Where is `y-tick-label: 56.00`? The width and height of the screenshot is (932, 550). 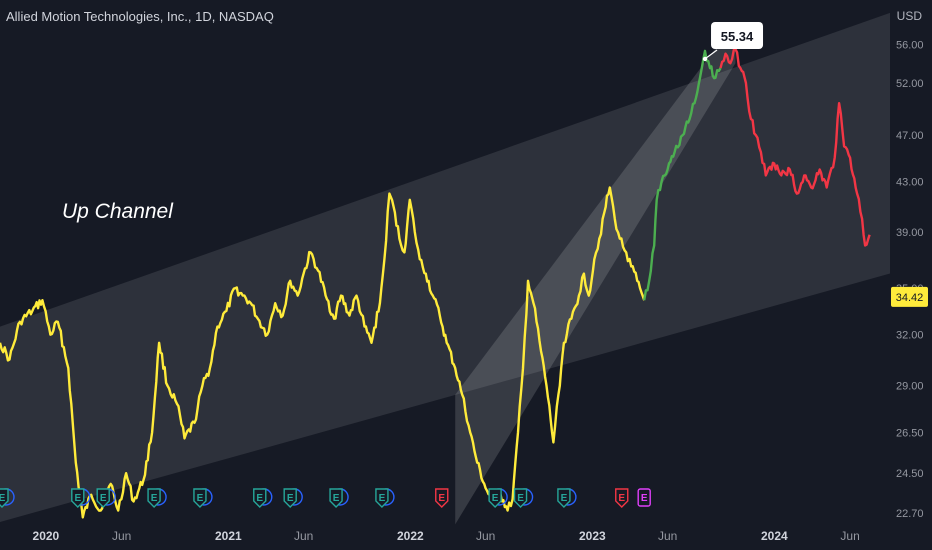
y-tick-label: 56.00 is located at coordinates (910, 45).